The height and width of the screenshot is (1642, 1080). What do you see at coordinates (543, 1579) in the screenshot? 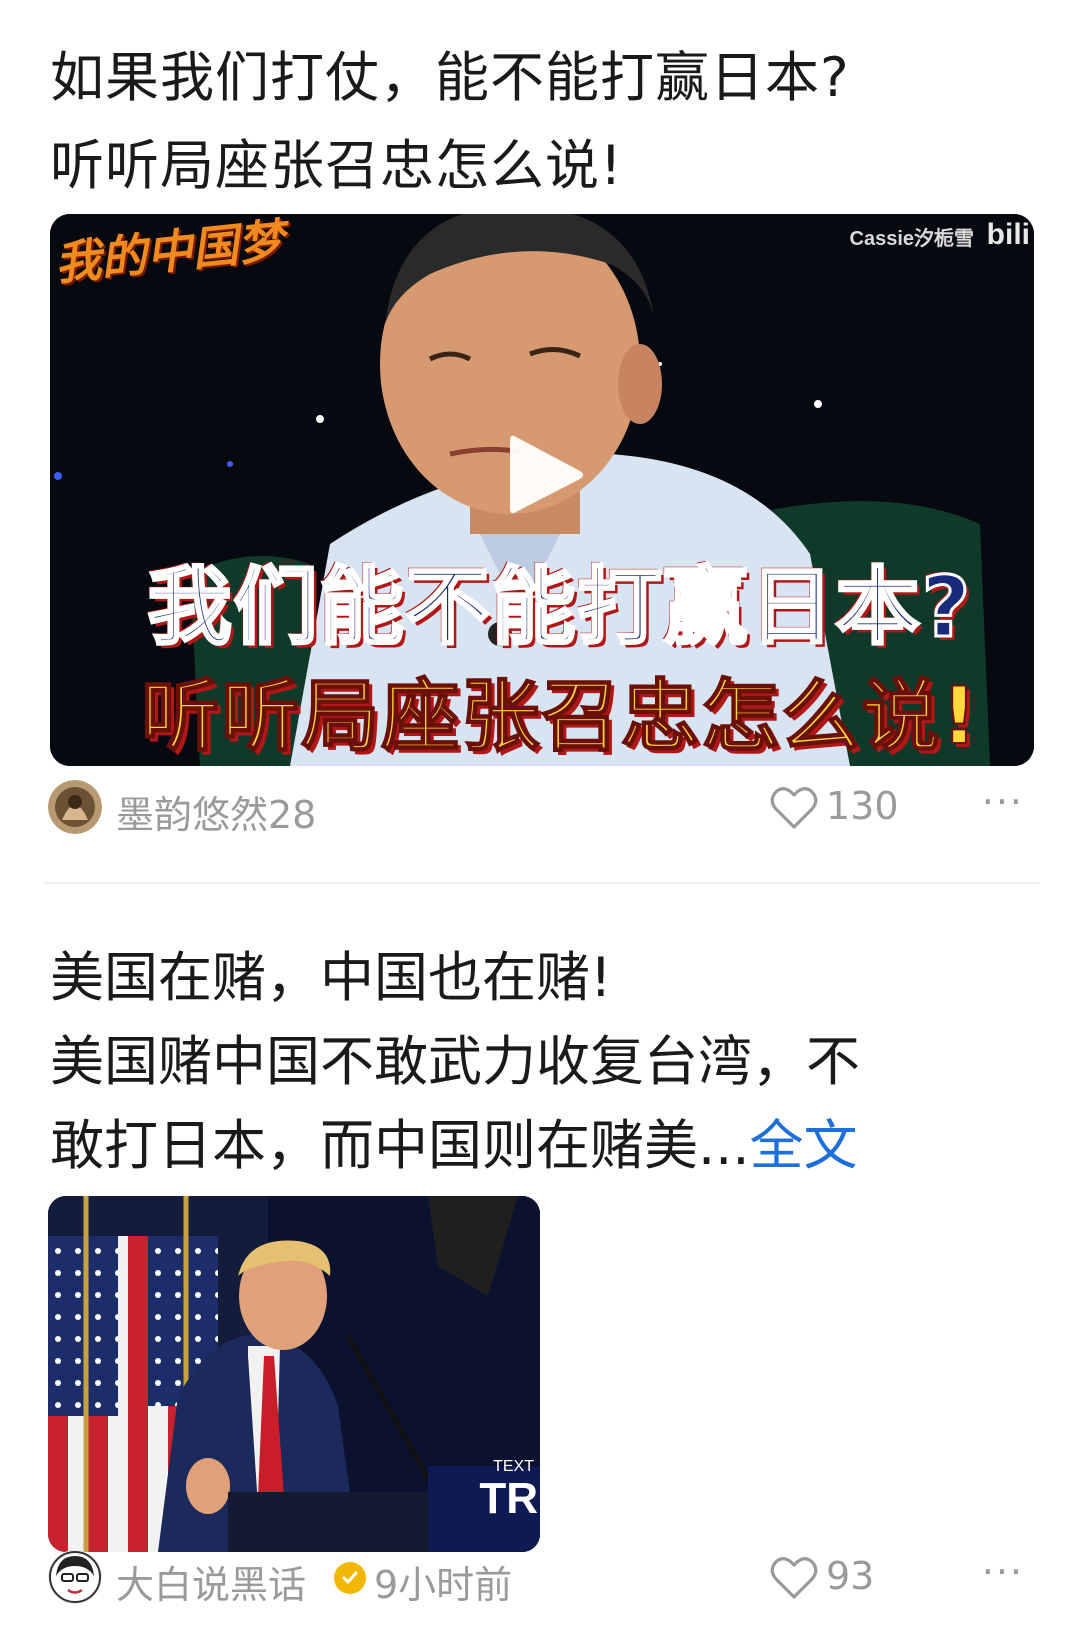
I see `post-footer: 大白说黑话 9小时前 93 ···` at bounding box center [543, 1579].